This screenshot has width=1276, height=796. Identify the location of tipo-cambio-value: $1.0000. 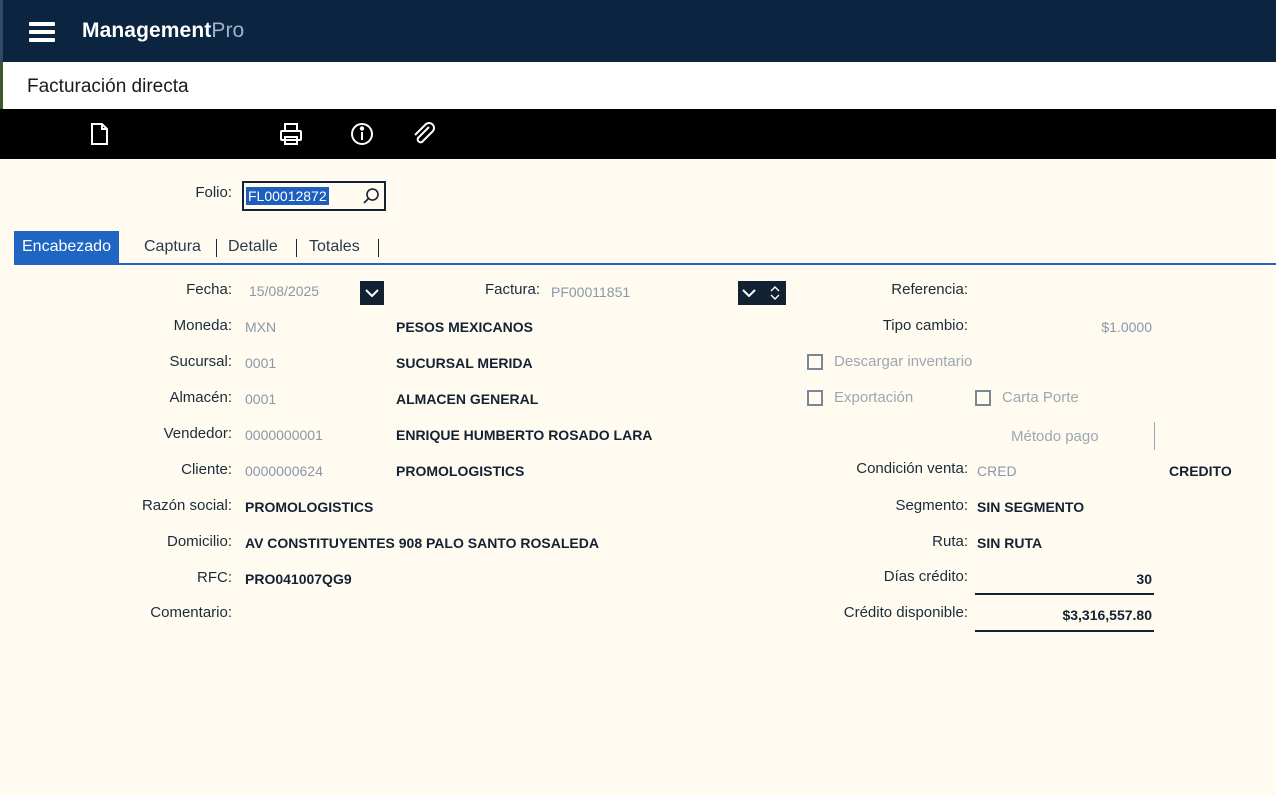
(1126, 327).